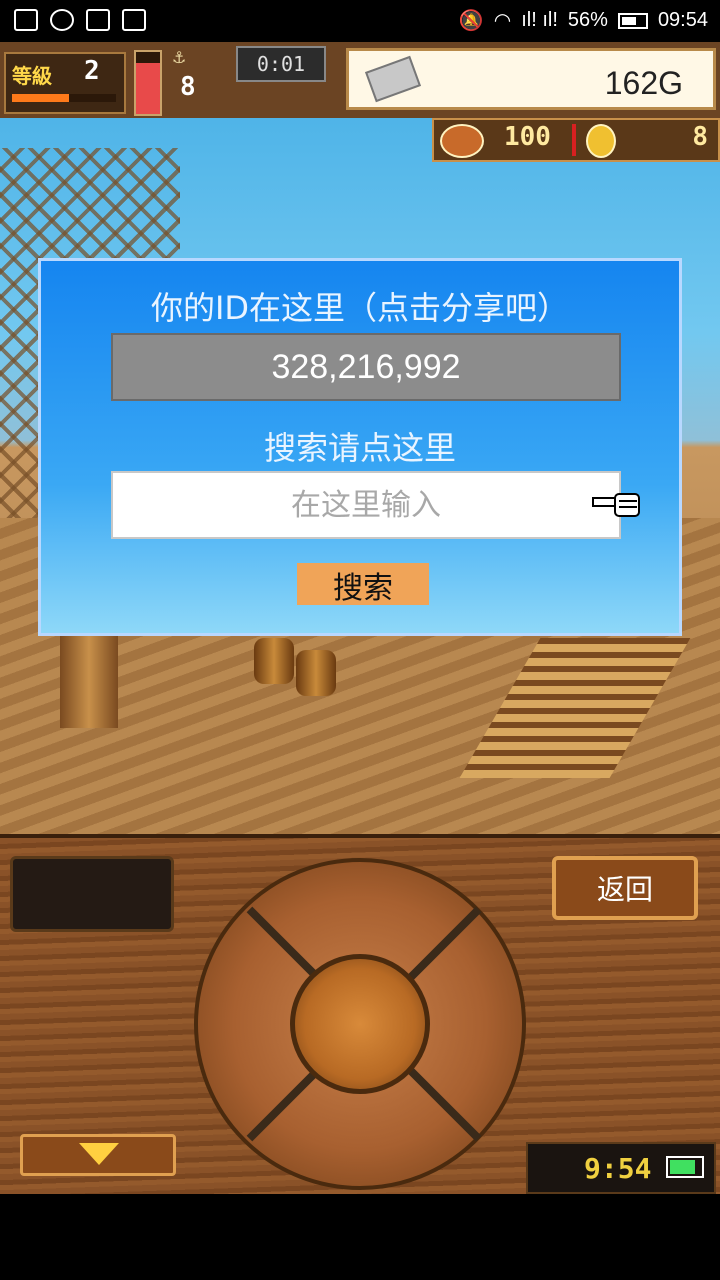  What do you see at coordinates (179, 57) in the screenshot?
I see `rank-icon: ⚓` at bounding box center [179, 57].